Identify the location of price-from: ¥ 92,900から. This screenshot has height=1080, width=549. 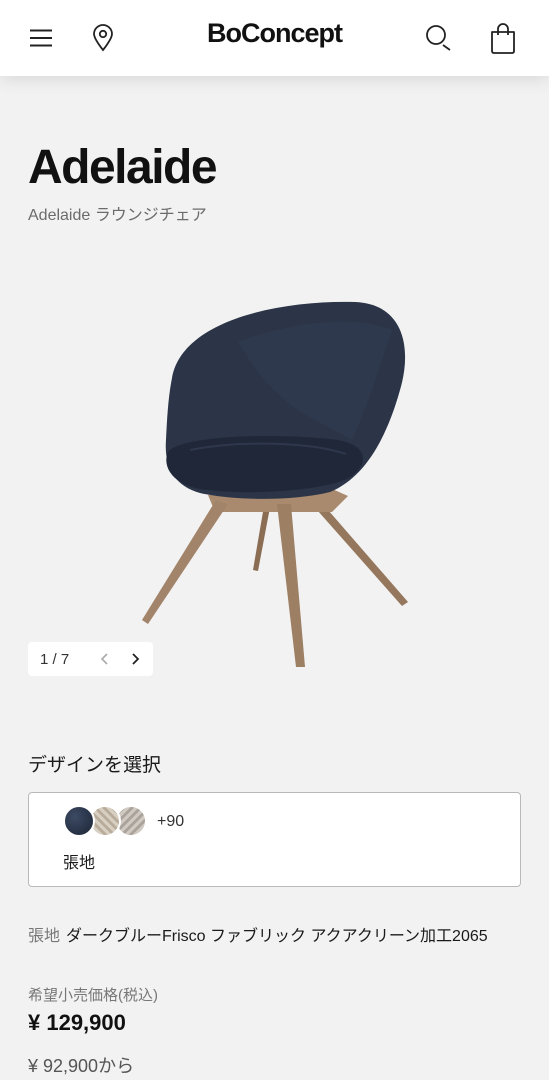
(81, 1066).